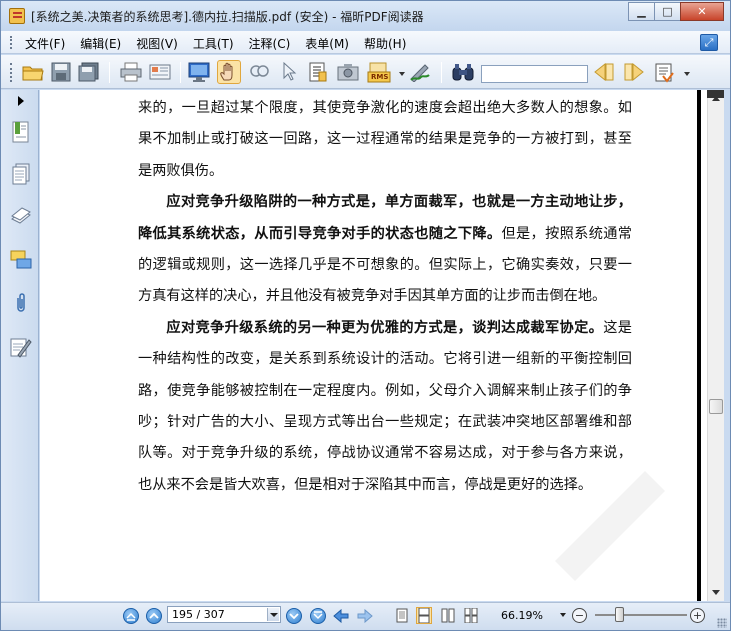 The height and width of the screenshot is (631, 731). What do you see at coordinates (89, 72) in the screenshot?
I see `save-all-icon` at bounding box center [89, 72].